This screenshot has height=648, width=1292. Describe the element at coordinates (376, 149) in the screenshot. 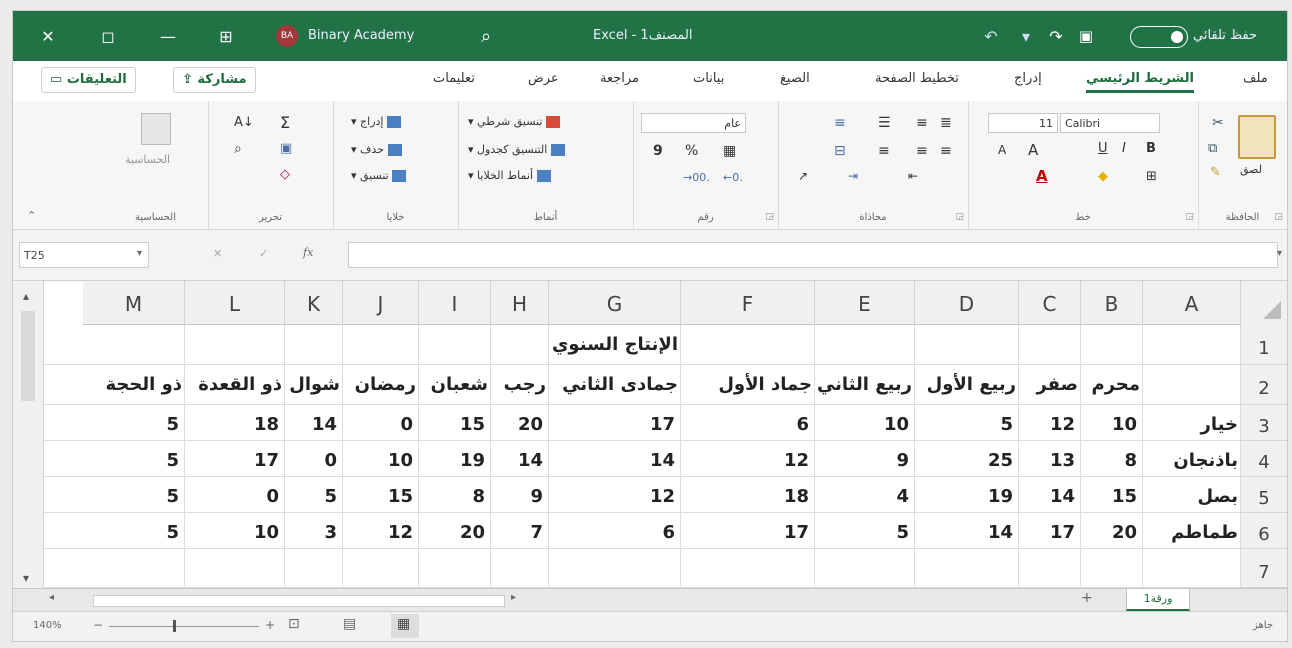

I see `delete-cells-button: حذف ▾` at that location.